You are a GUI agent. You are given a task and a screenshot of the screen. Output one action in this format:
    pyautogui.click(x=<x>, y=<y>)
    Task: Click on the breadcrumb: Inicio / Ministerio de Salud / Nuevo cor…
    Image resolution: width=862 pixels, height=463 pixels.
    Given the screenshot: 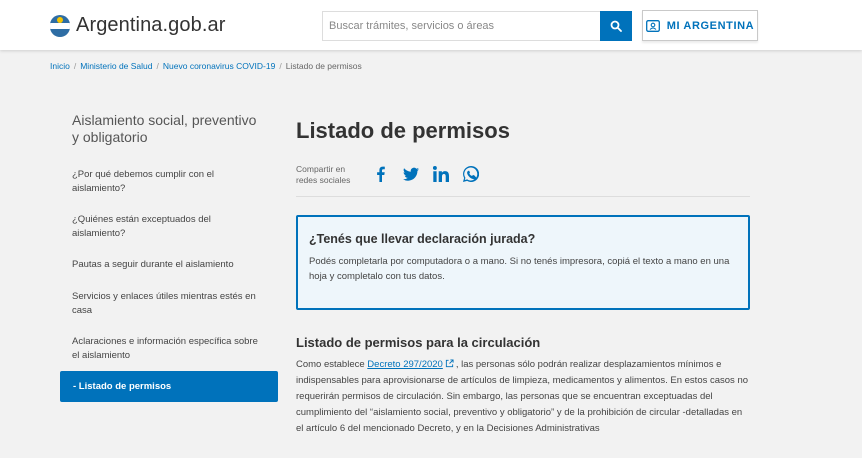 What is the action you would take?
    pyautogui.click(x=206, y=66)
    